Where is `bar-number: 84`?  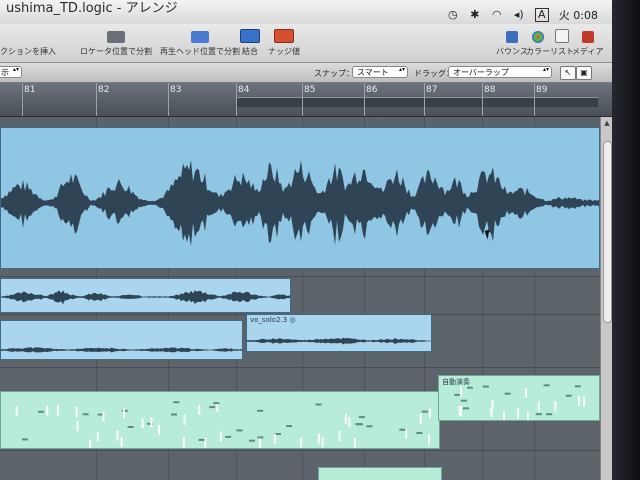
bar-number: 84 is located at coordinates (244, 90).